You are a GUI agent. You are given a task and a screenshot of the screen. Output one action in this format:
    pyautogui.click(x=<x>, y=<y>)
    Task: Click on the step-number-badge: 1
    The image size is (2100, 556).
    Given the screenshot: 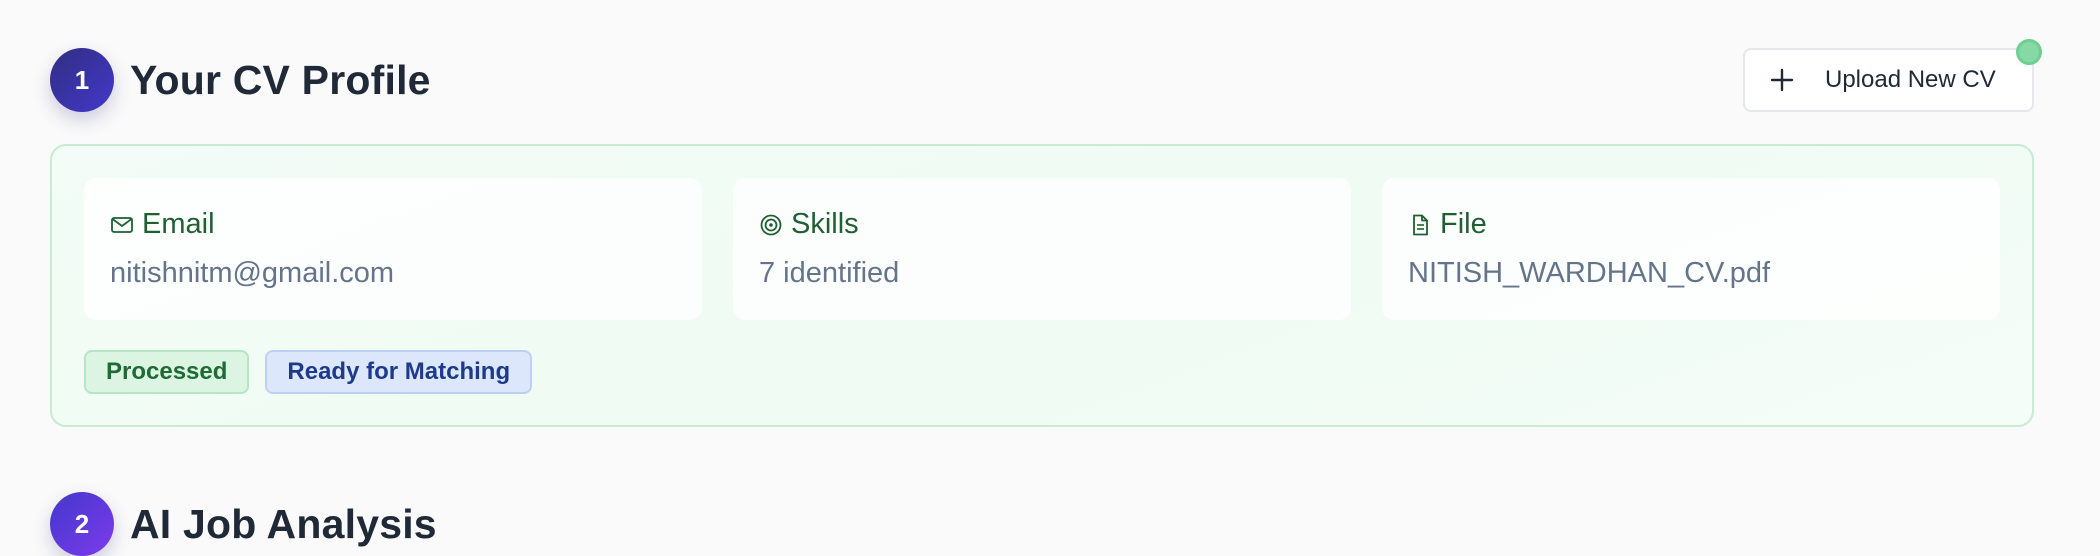 What is the action you would take?
    pyautogui.click(x=82, y=80)
    